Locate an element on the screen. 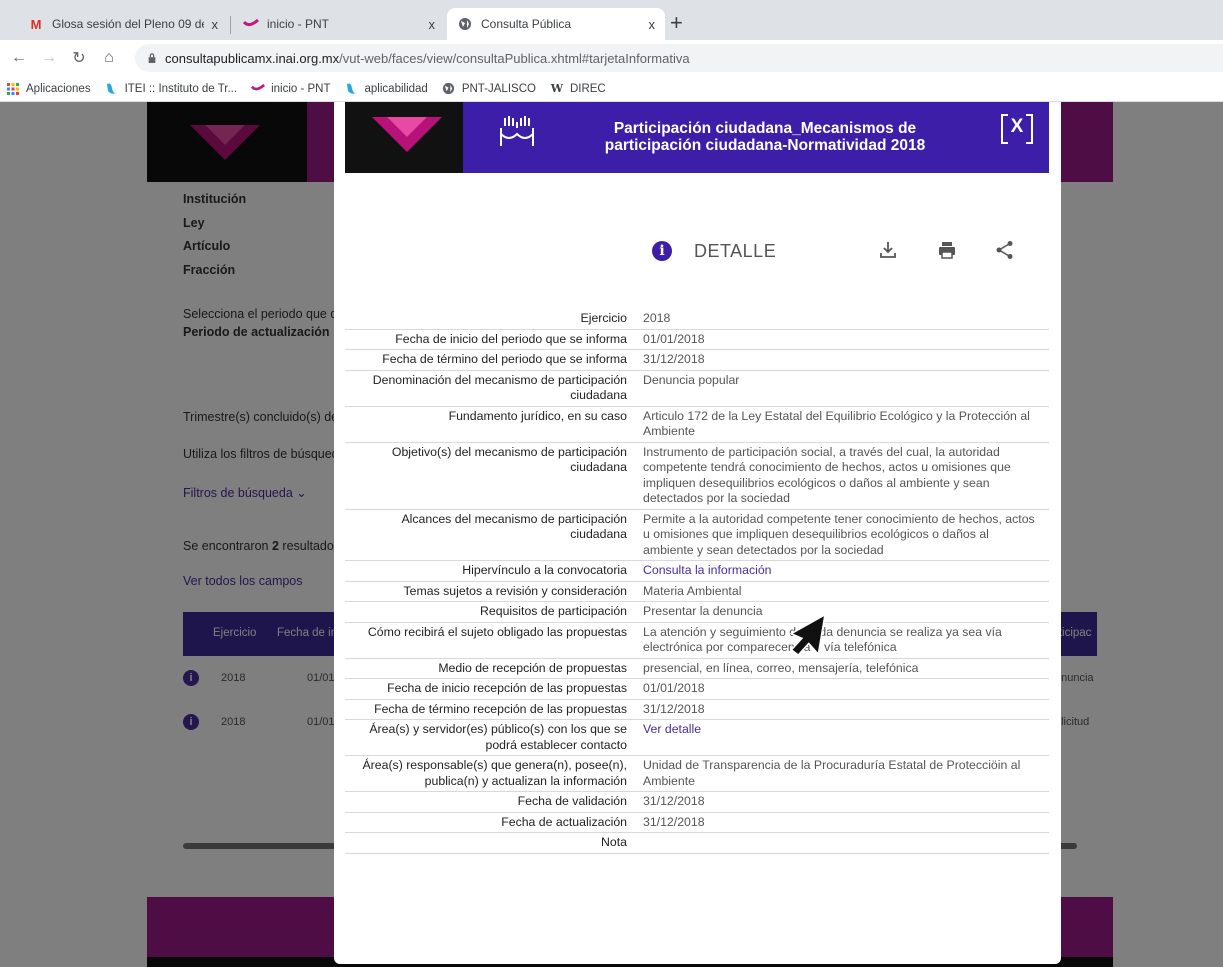 This screenshot has height=967, width=1223. url-host: consultapublicamx.inai.org.mx is located at coordinates (252, 58).